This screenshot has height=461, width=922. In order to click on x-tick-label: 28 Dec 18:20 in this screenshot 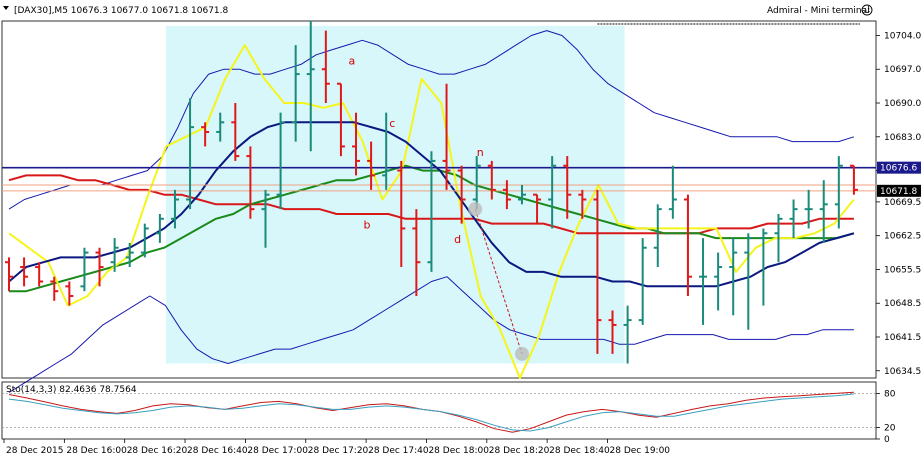, I will do `click(519, 451)`.